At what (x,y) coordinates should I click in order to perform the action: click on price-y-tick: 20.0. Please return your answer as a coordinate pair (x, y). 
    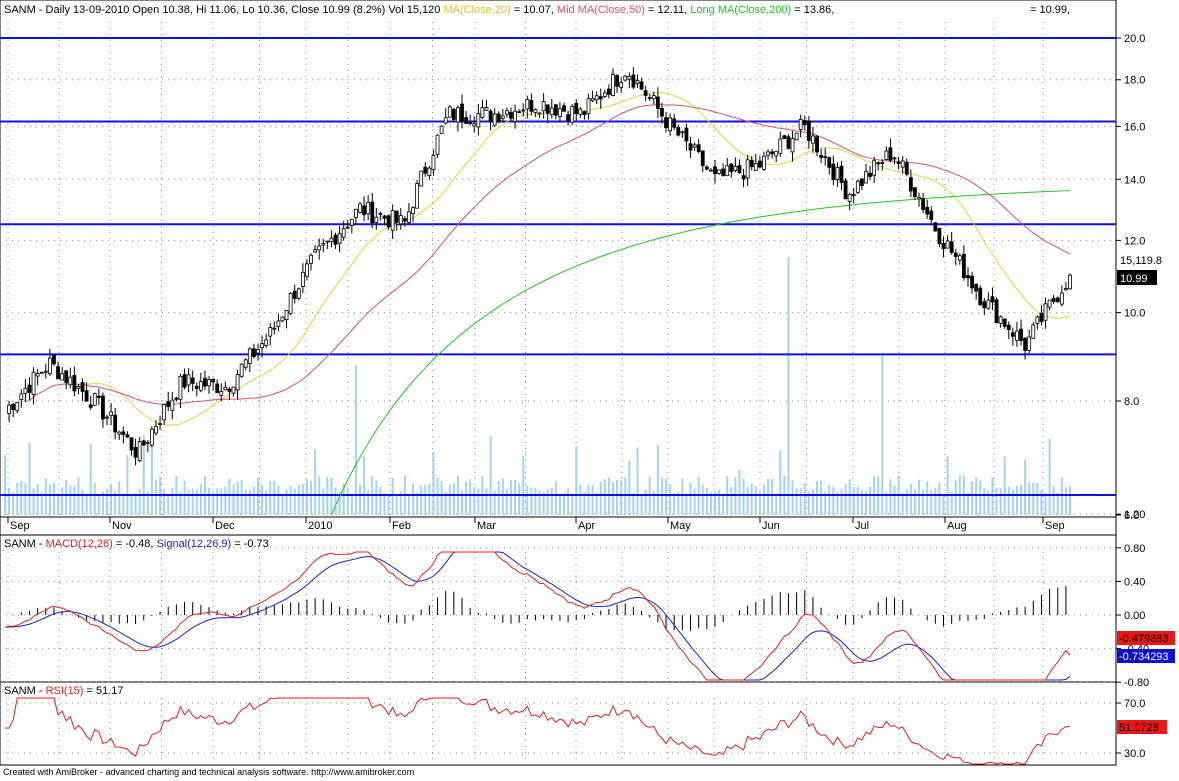
    Looking at the image, I should click on (1134, 39).